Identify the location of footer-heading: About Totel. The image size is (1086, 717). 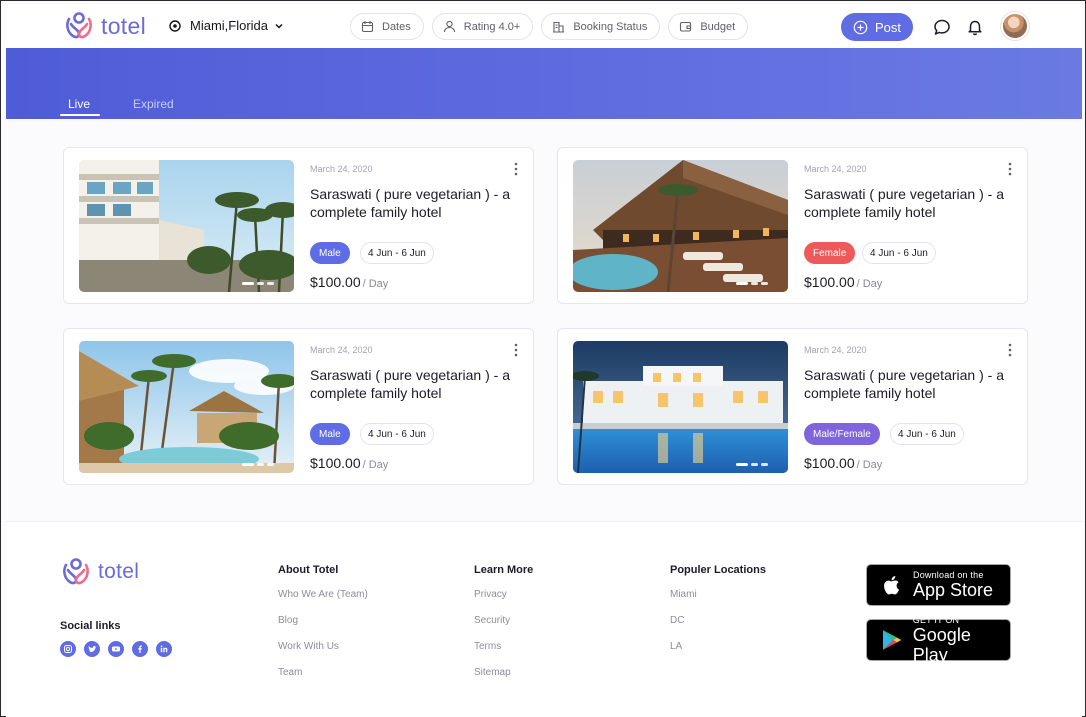
(308, 570).